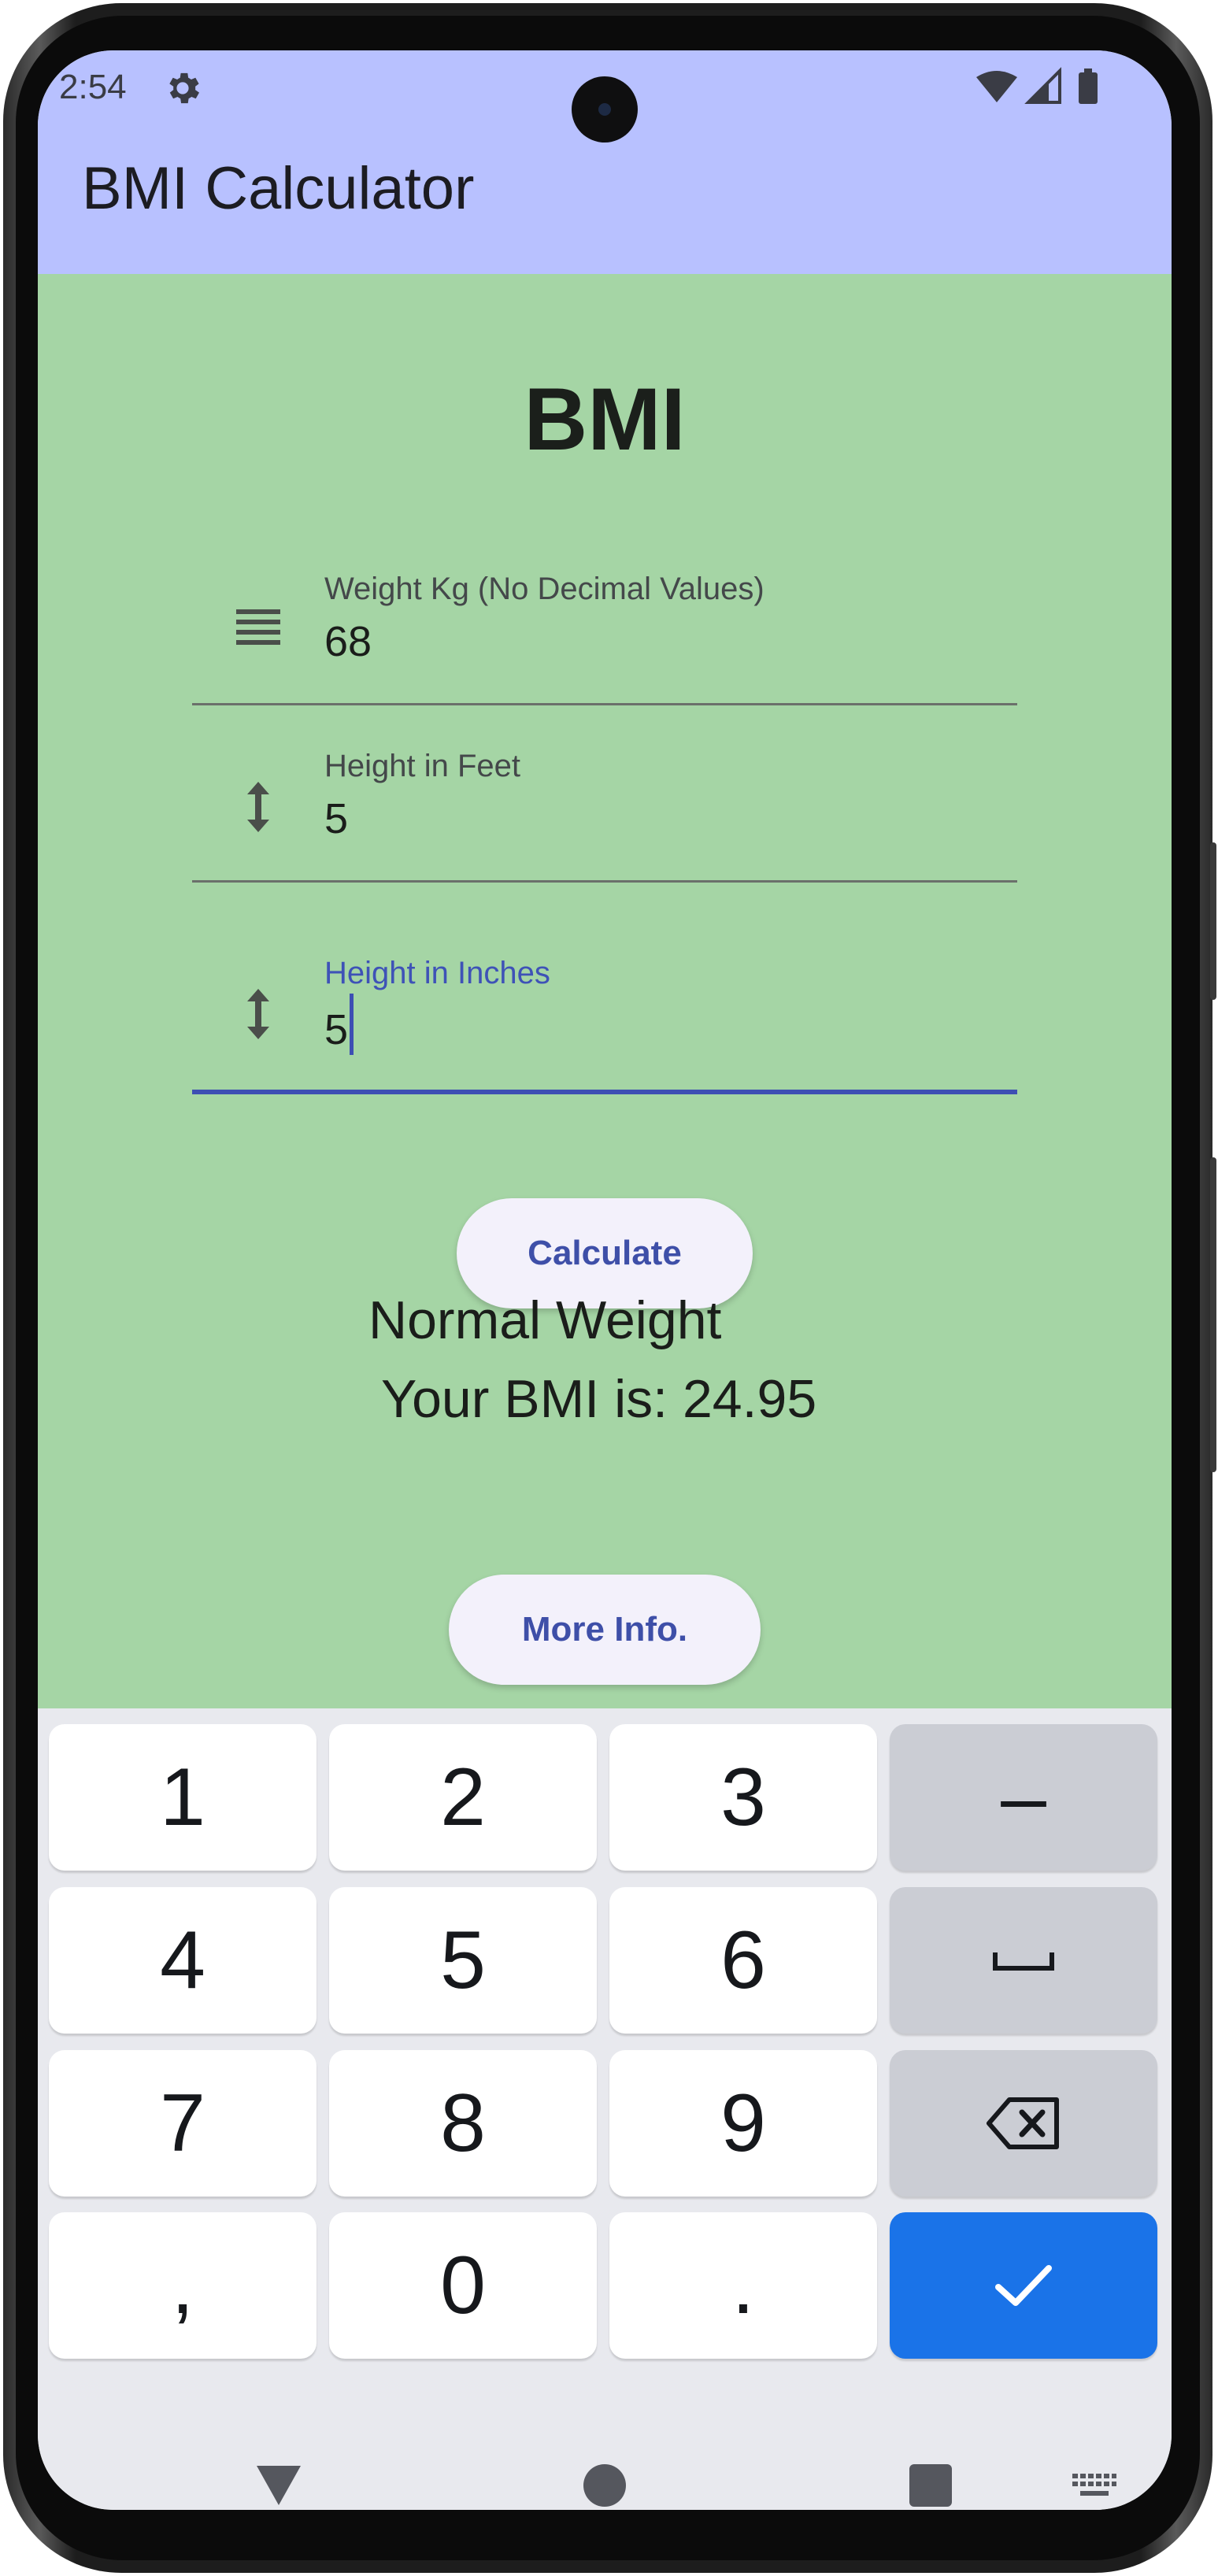 The width and height of the screenshot is (1218, 2576). I want to click on space-icon, so click(1023, 1961).